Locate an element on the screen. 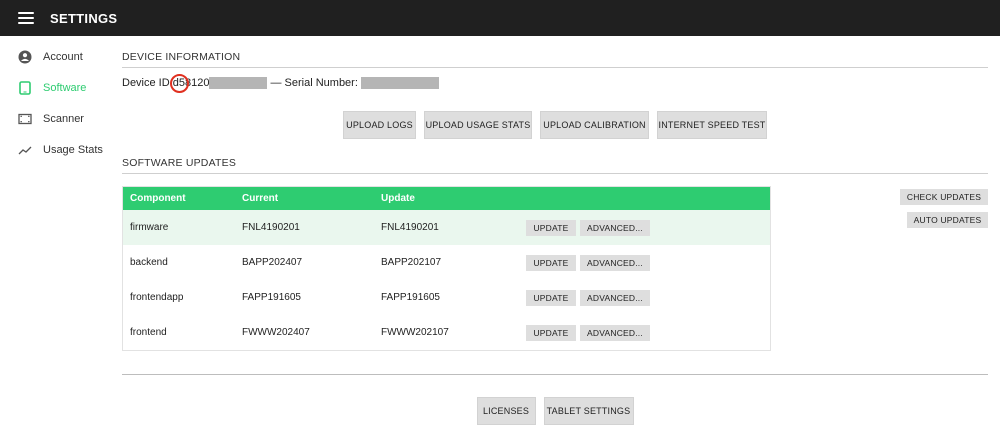 The width and height of the screenshot is (1000, 427). footer-actions: LICENSES TABLET SETTINGS is located at coordinates (555, 411).